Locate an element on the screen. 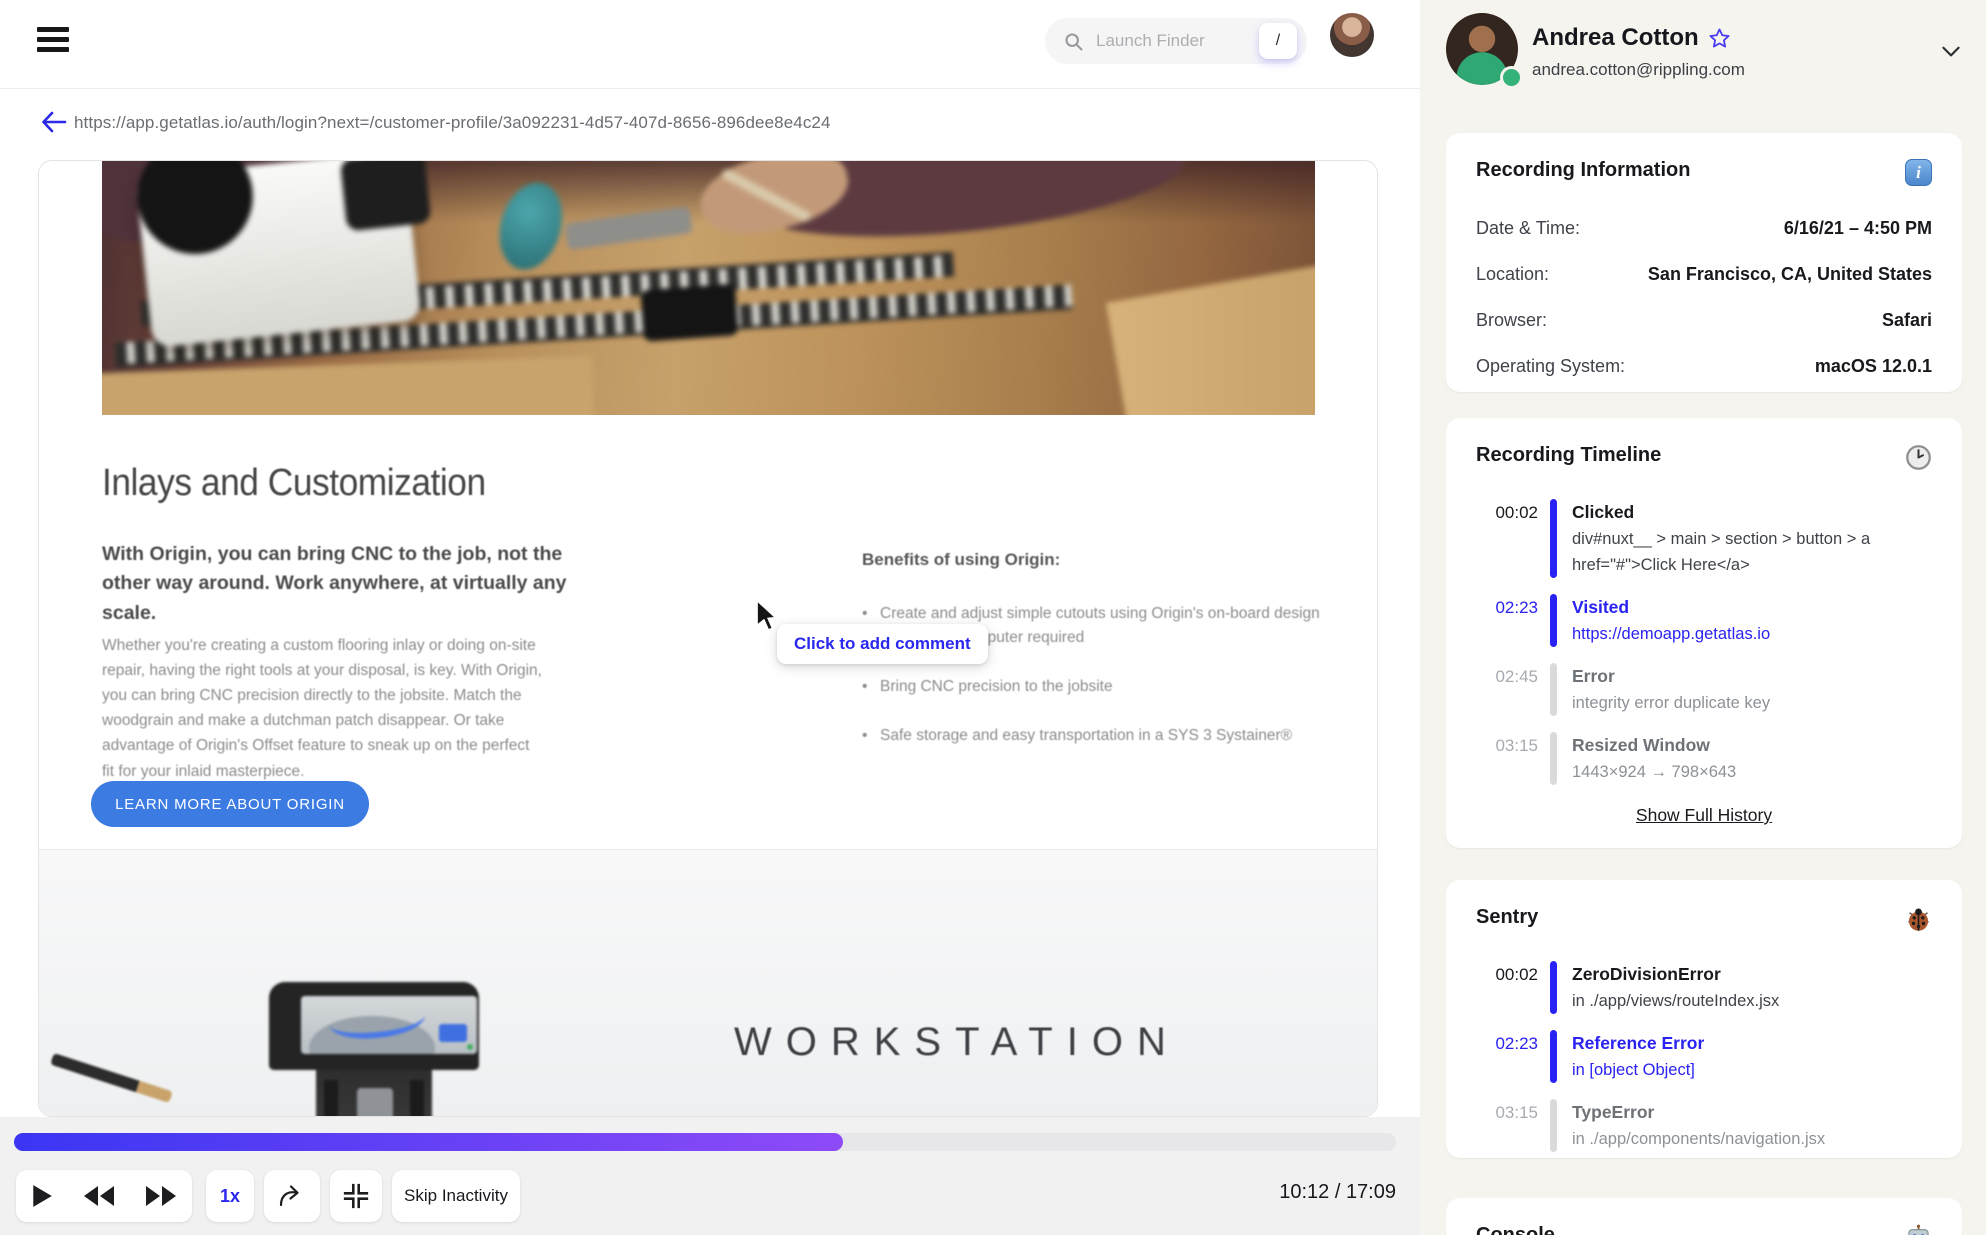  event-time: 00:02 is located at coordinates (1516, 974).